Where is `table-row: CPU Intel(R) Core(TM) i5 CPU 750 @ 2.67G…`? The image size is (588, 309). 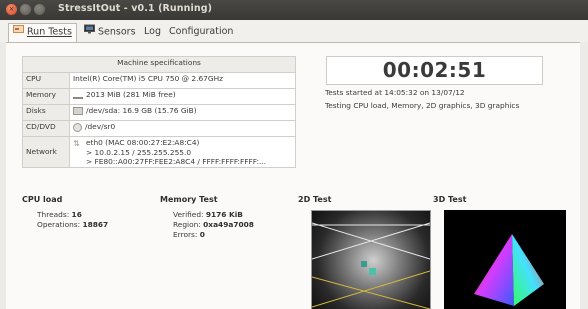 table-row: CPU Intel(R) Core(TM) i5 CPU 750 @ 2.67G… is located at coordinates (159, 80).